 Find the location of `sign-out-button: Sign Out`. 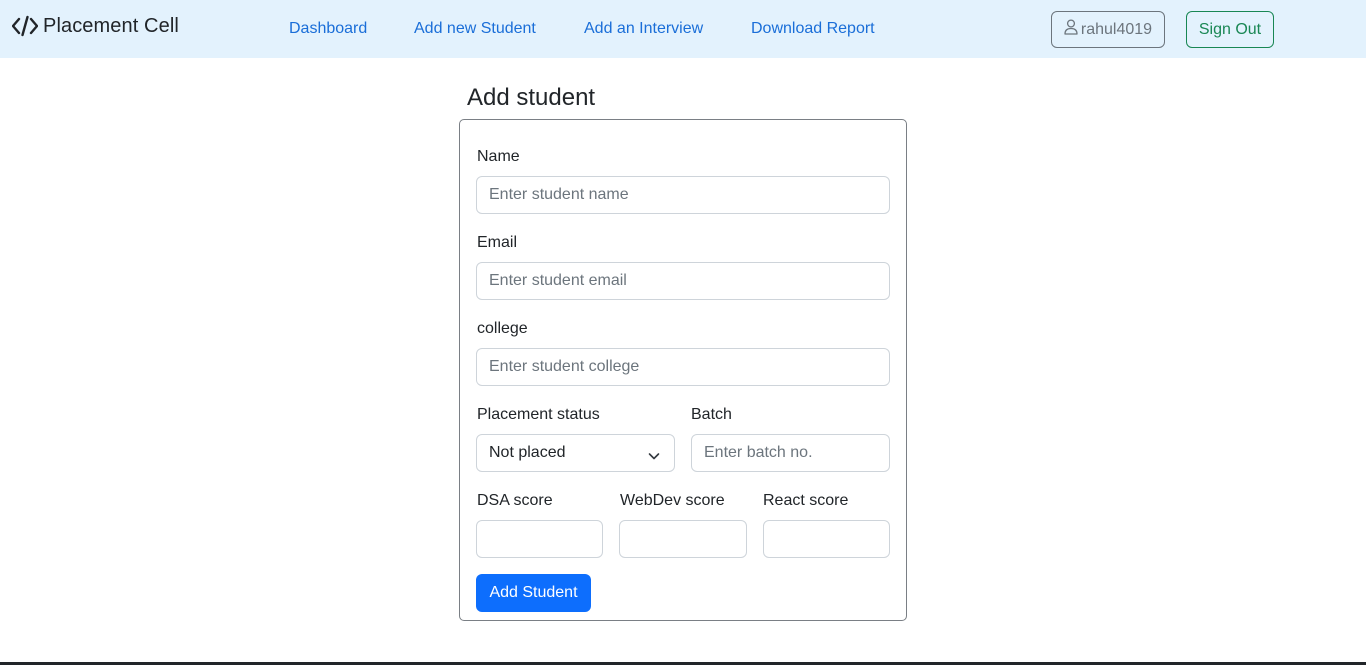

sign-out-button: Sign Out is located at coordinates (1230, 29).